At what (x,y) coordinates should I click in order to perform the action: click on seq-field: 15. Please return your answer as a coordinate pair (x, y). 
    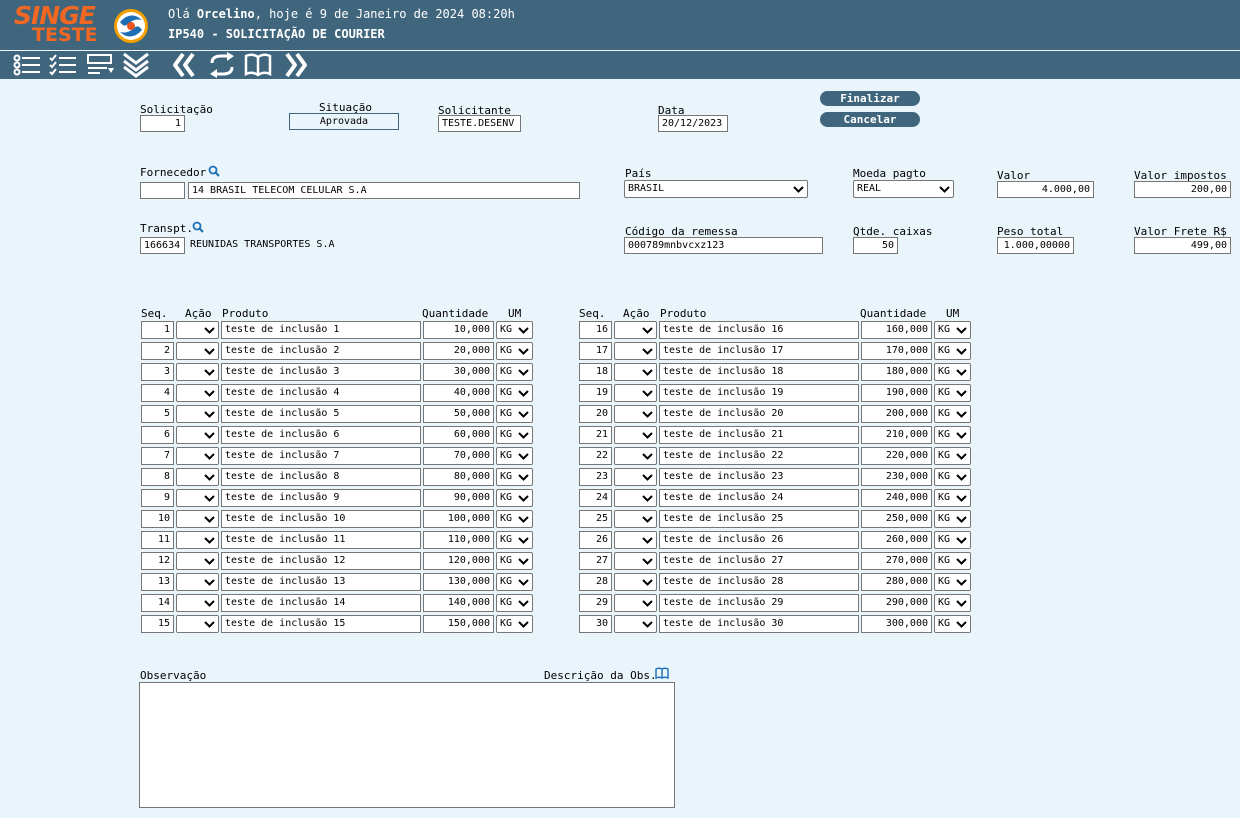
    Looking at the image, I should click on (157, 624).